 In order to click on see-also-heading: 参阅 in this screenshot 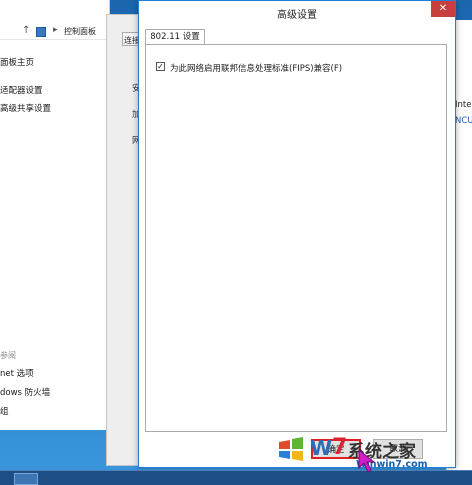, I will do `click(8, 355)`.